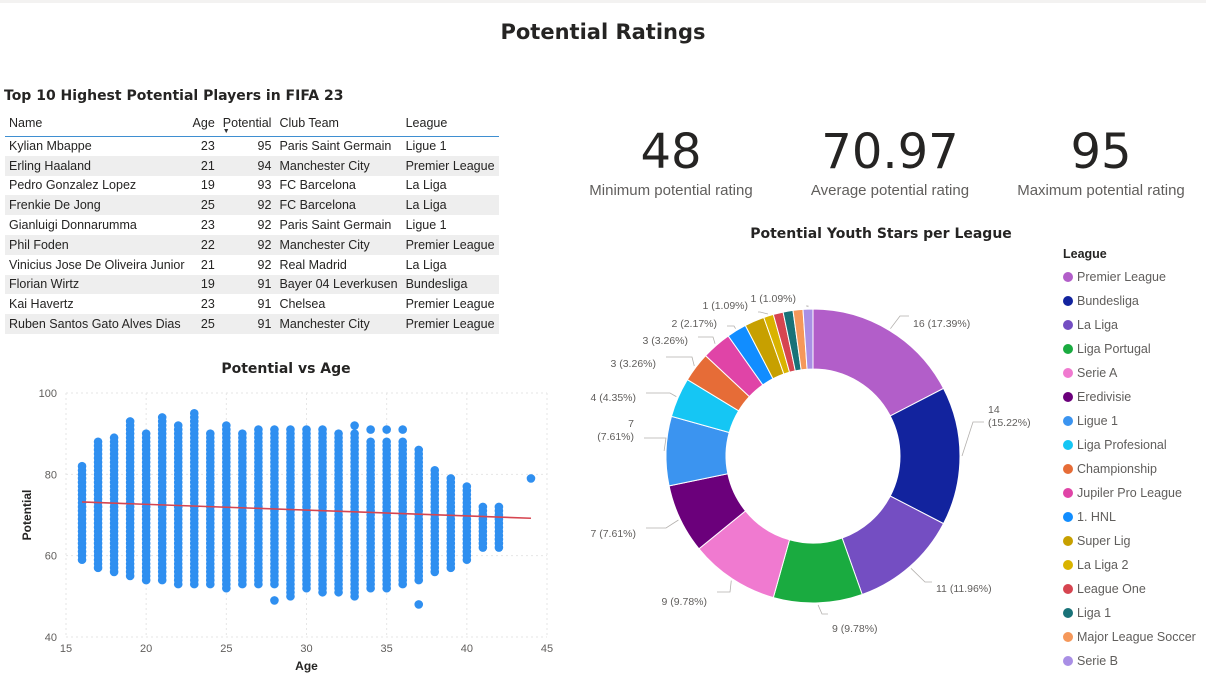 The image size is (1206, 677). Describe the element at coordinates (1129, 493) in the screenshot. I see `legend-label: Jupiler Pro League` at that location.